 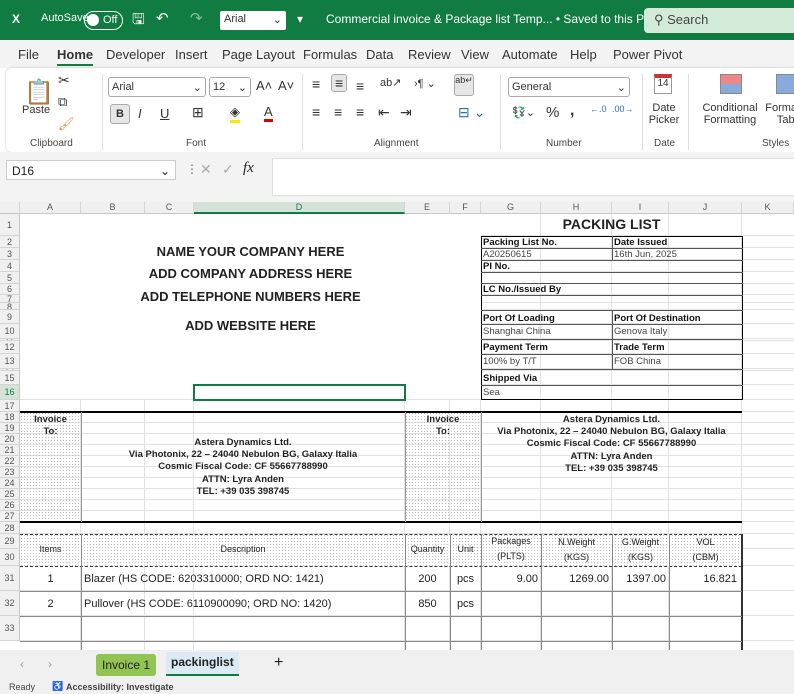 I want to click on enter-icon: ✓, so click(x=228, y=169).